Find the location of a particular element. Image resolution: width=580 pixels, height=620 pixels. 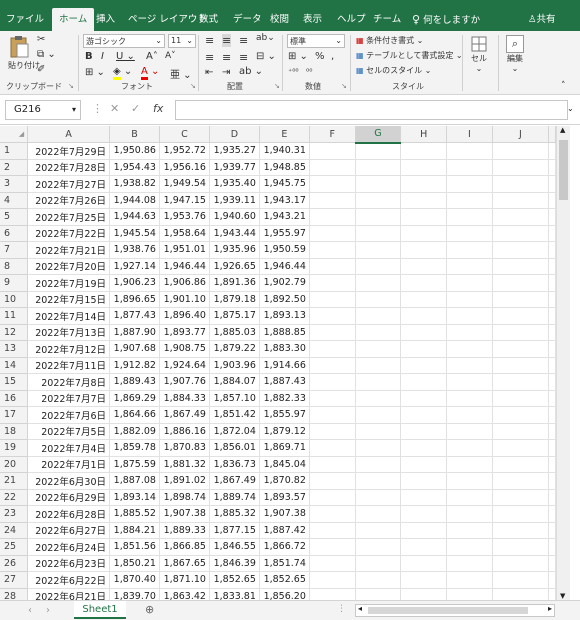

value-cell: 1,924.64 is located at coordinates (184, 365).